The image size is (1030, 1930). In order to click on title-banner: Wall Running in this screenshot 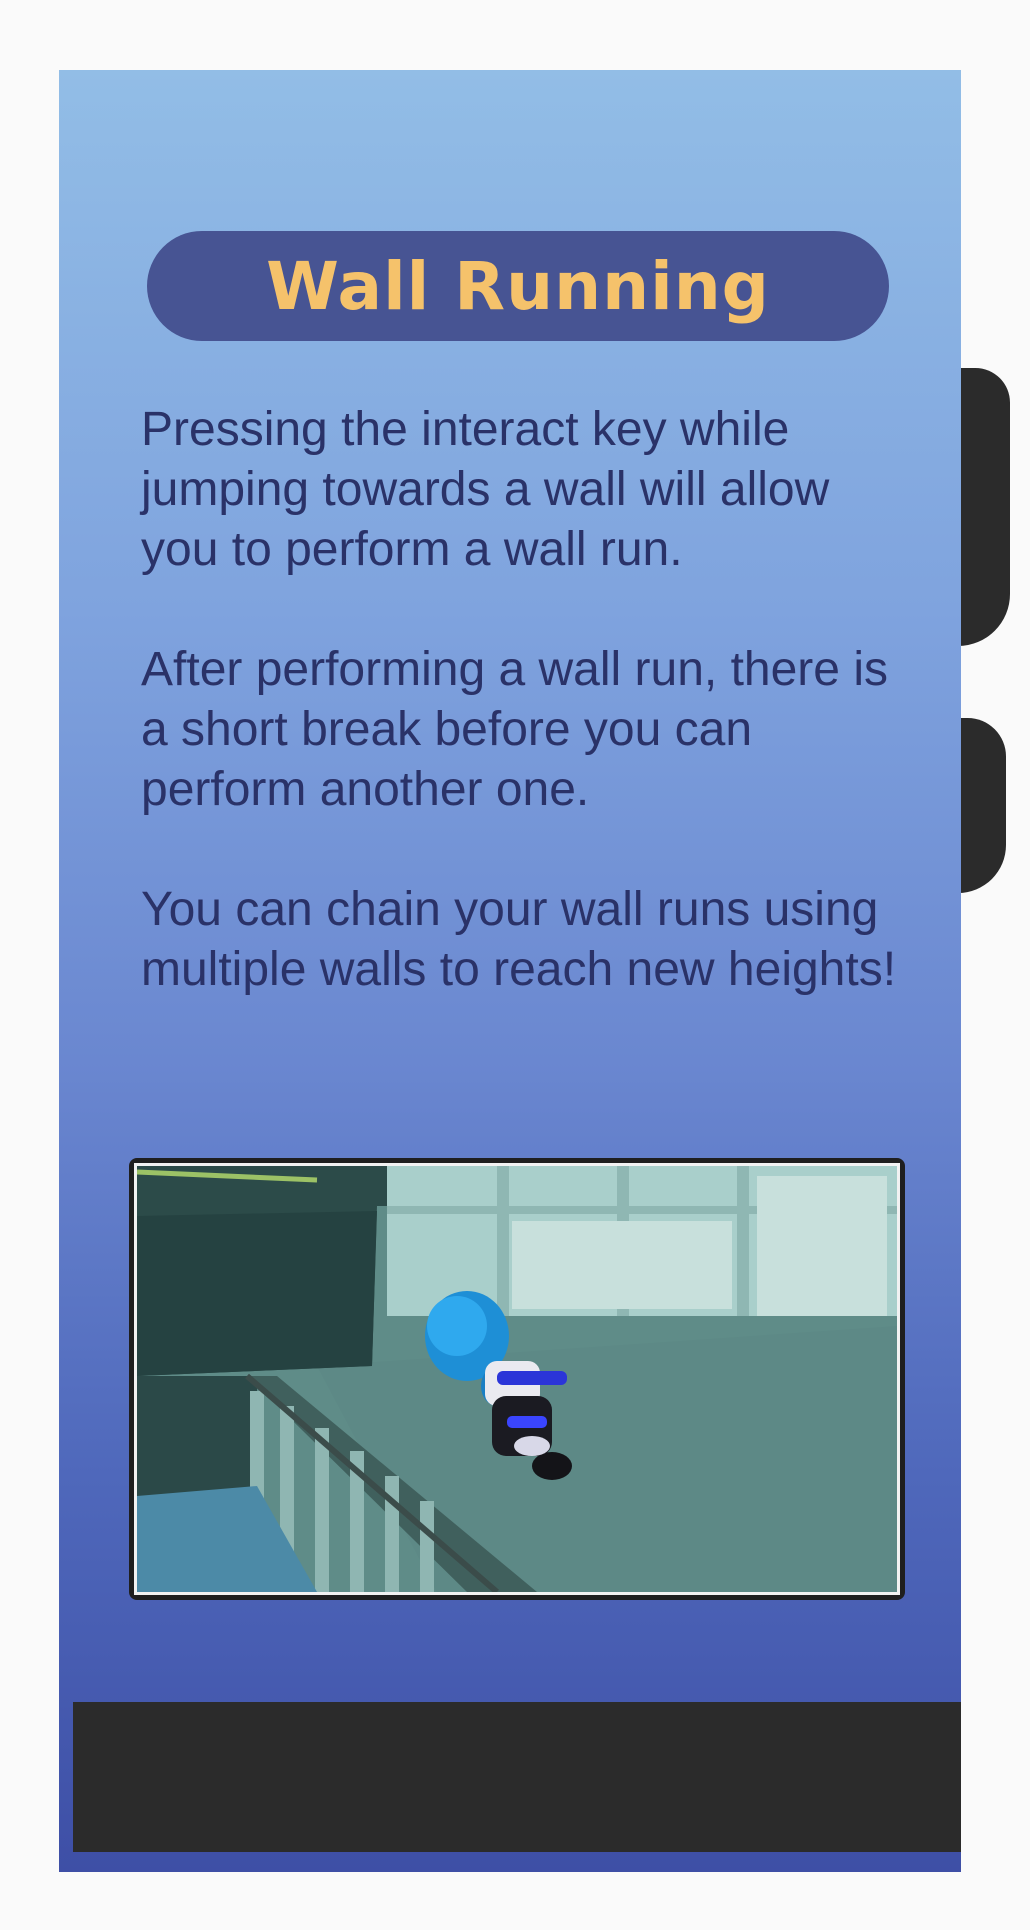, I will do `click(518, 286)`.